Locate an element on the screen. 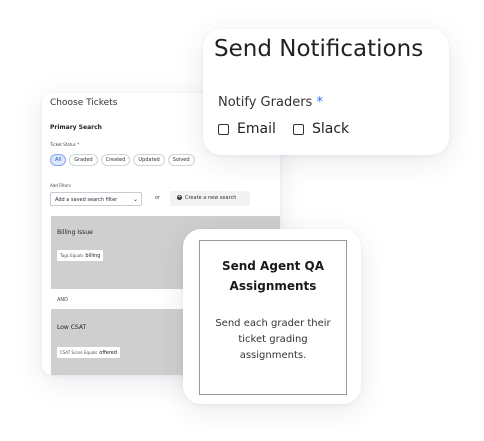  qa-title-line1: Send Agent QA is located at coordinates (273, 266).